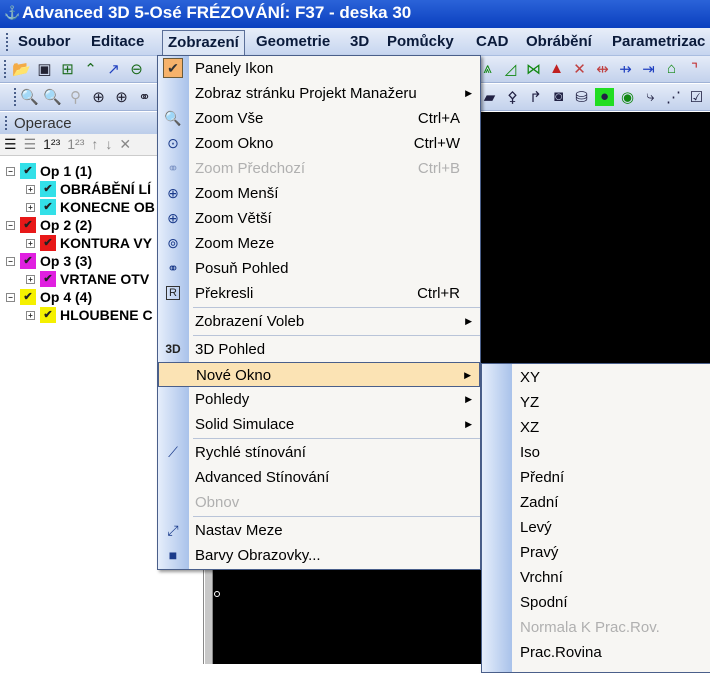  Describe the element at coordinates (319, 321) in the screenshot. I see `menu-item-zobrazeni-voleb: Zobrazení Voleb ▶` at that location.